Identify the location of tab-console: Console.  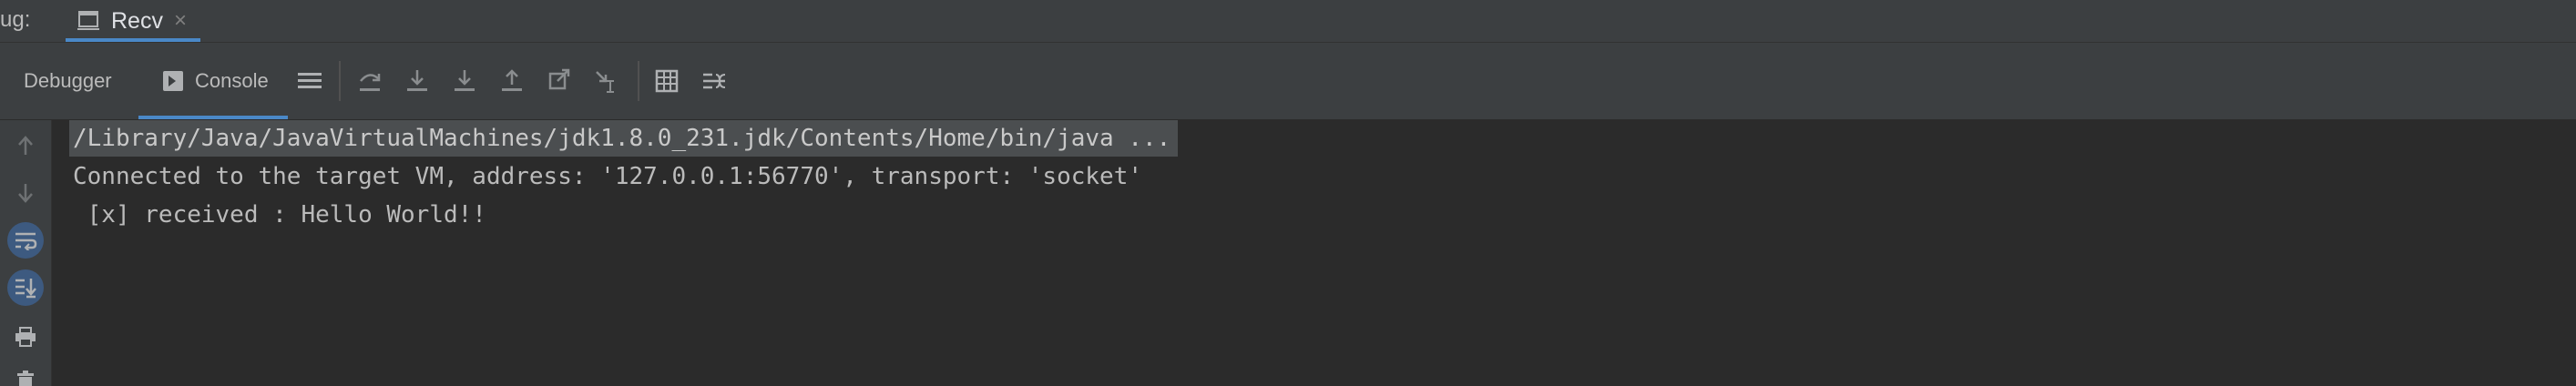
(214, 81).